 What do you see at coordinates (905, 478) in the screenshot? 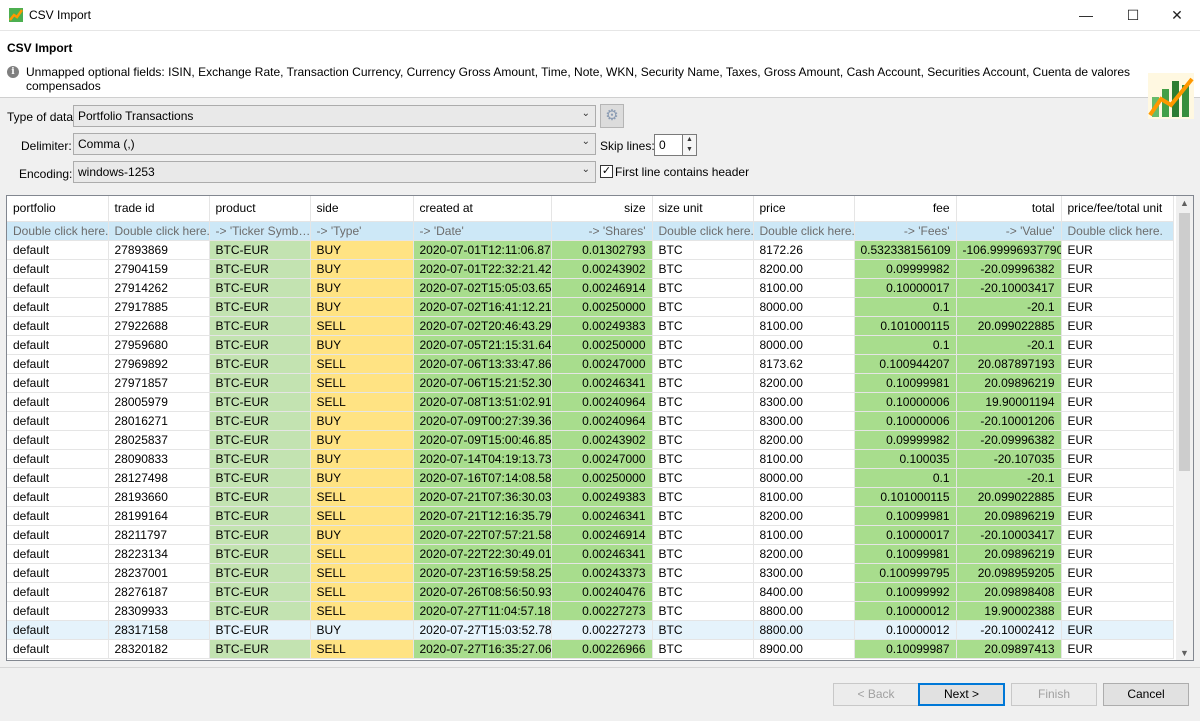
I see `table-cell: 0.1` at bounding box center [905, 478].